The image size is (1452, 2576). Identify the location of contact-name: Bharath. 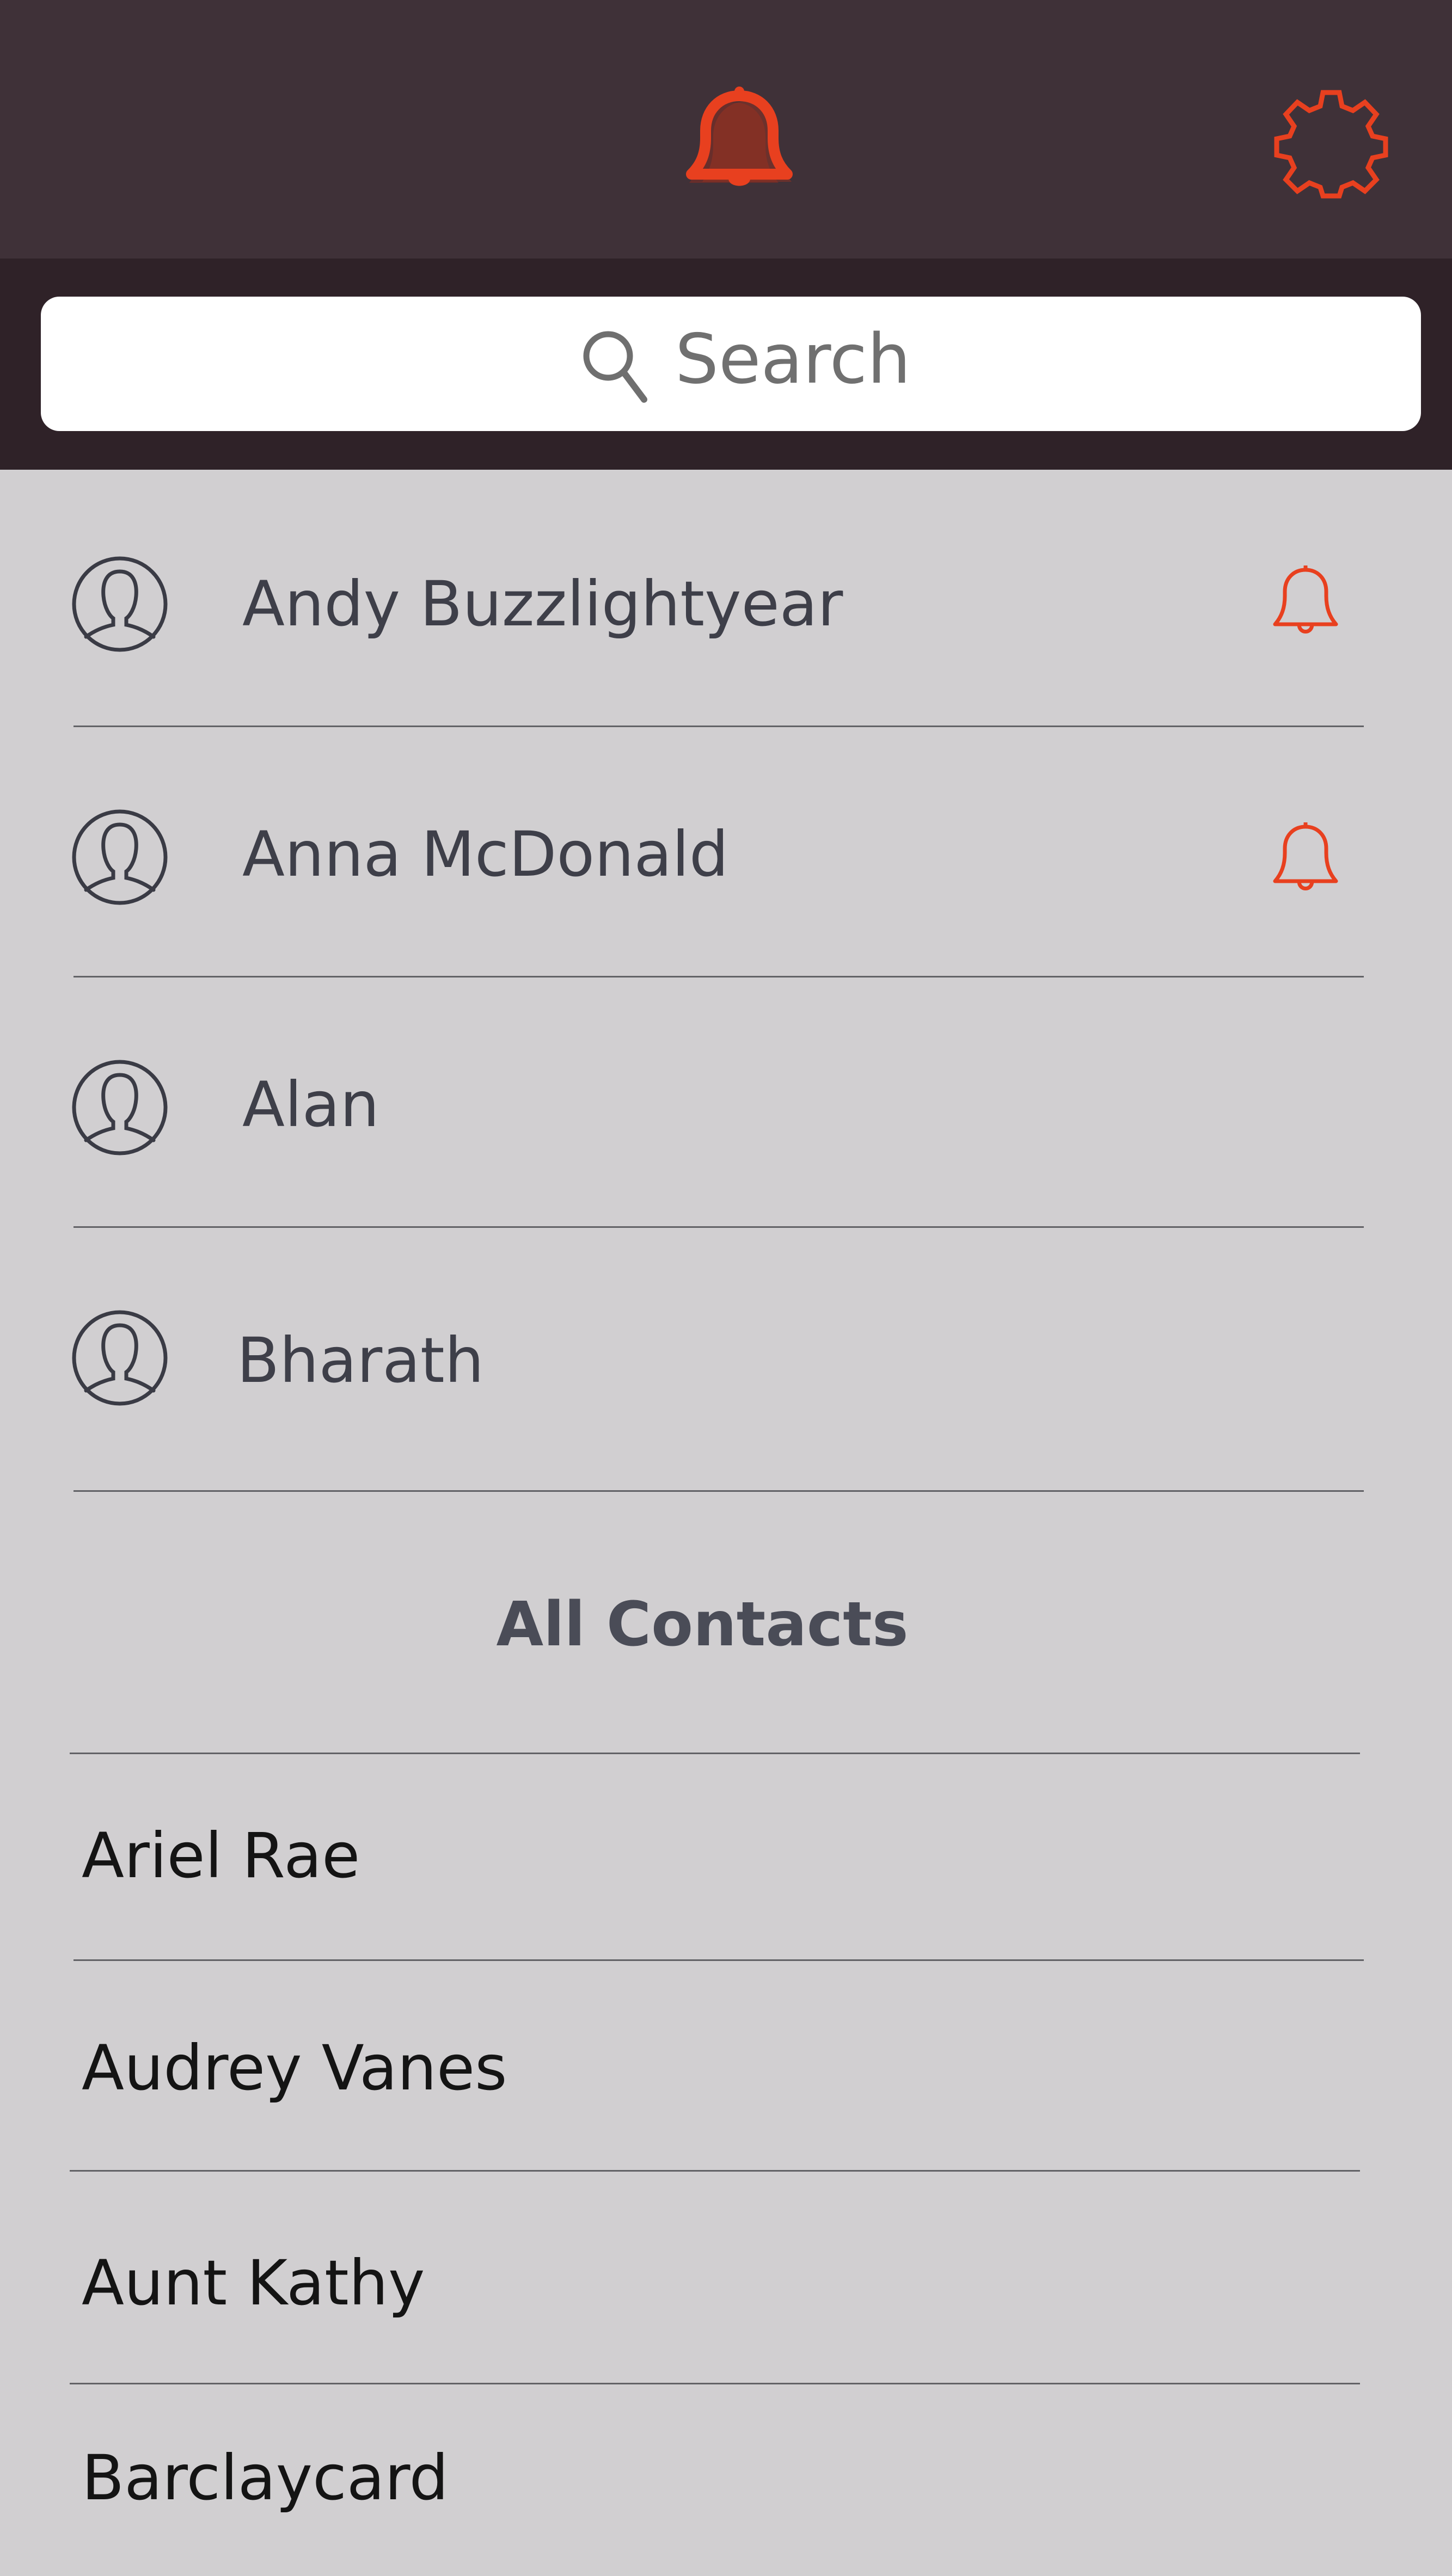
(361, 1360).